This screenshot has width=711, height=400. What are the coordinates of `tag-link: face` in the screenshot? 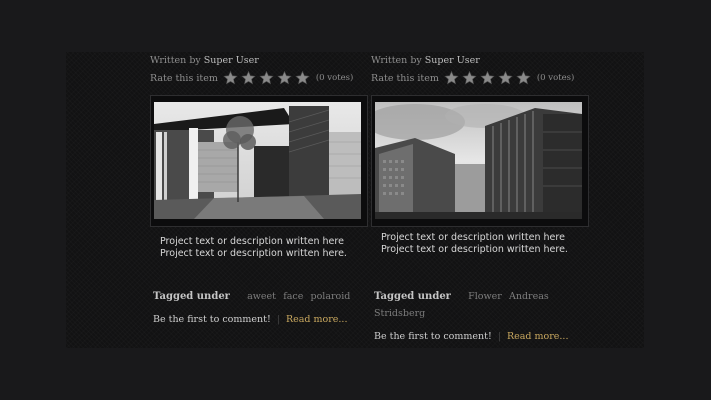 It's located at (293, 296).